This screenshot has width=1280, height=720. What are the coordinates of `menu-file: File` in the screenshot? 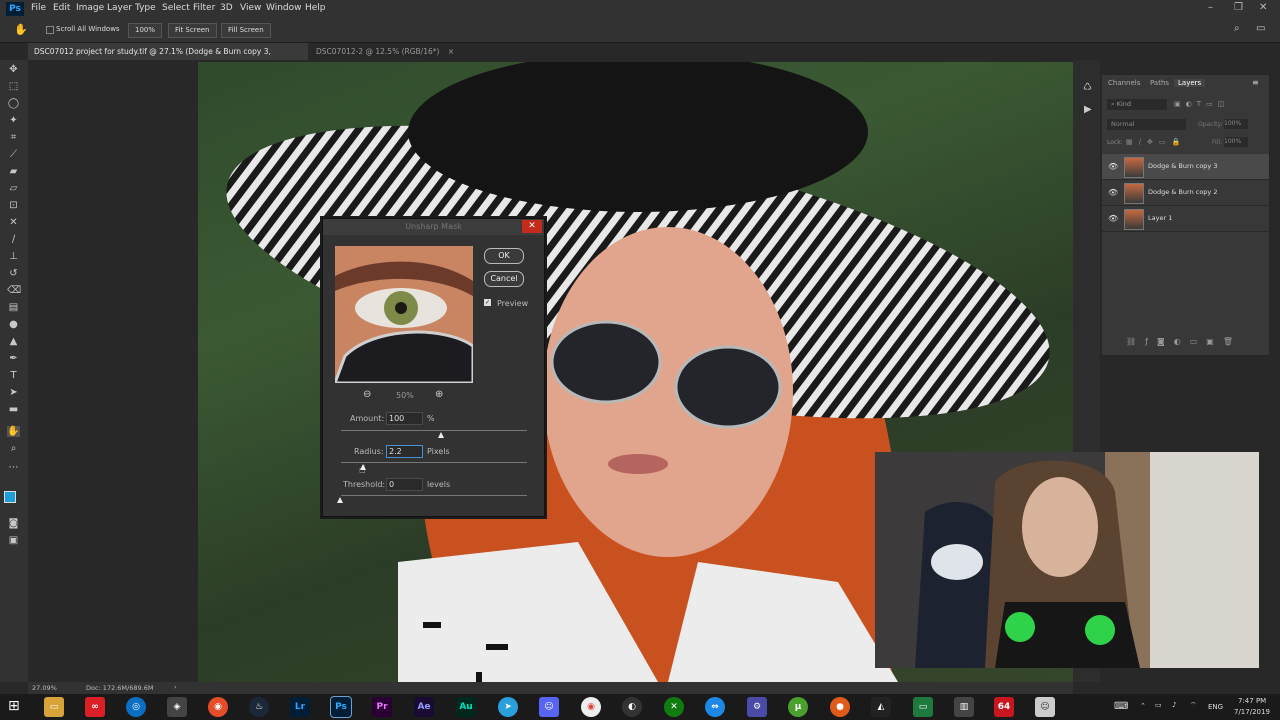 It's located at (38, 8).